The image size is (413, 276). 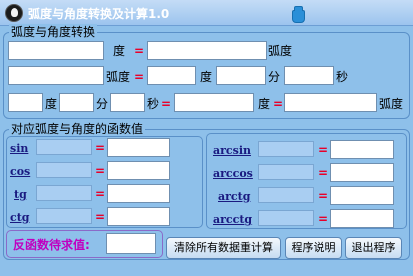 I want to click on minute-result-field, so click(x=241, y=75).